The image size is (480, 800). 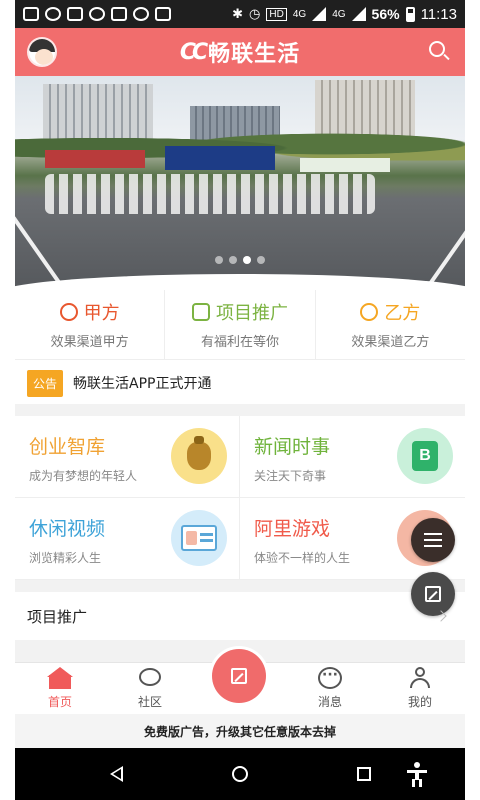 I want to click on quick-entry-title: 甲方, so click(x=89, y=312).